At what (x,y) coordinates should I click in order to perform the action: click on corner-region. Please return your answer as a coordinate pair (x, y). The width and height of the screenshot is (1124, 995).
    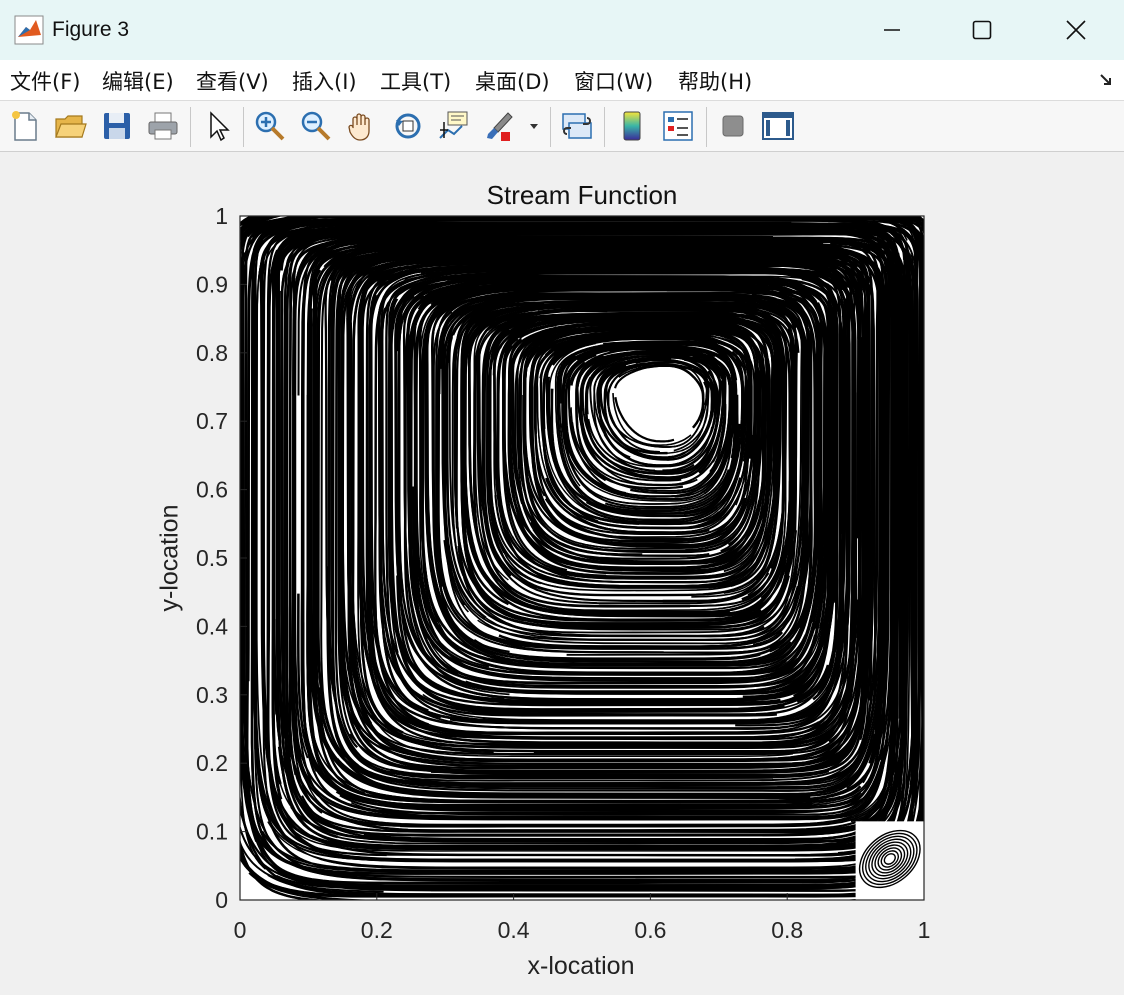
    Looking at the image, I should click on (889, 860).